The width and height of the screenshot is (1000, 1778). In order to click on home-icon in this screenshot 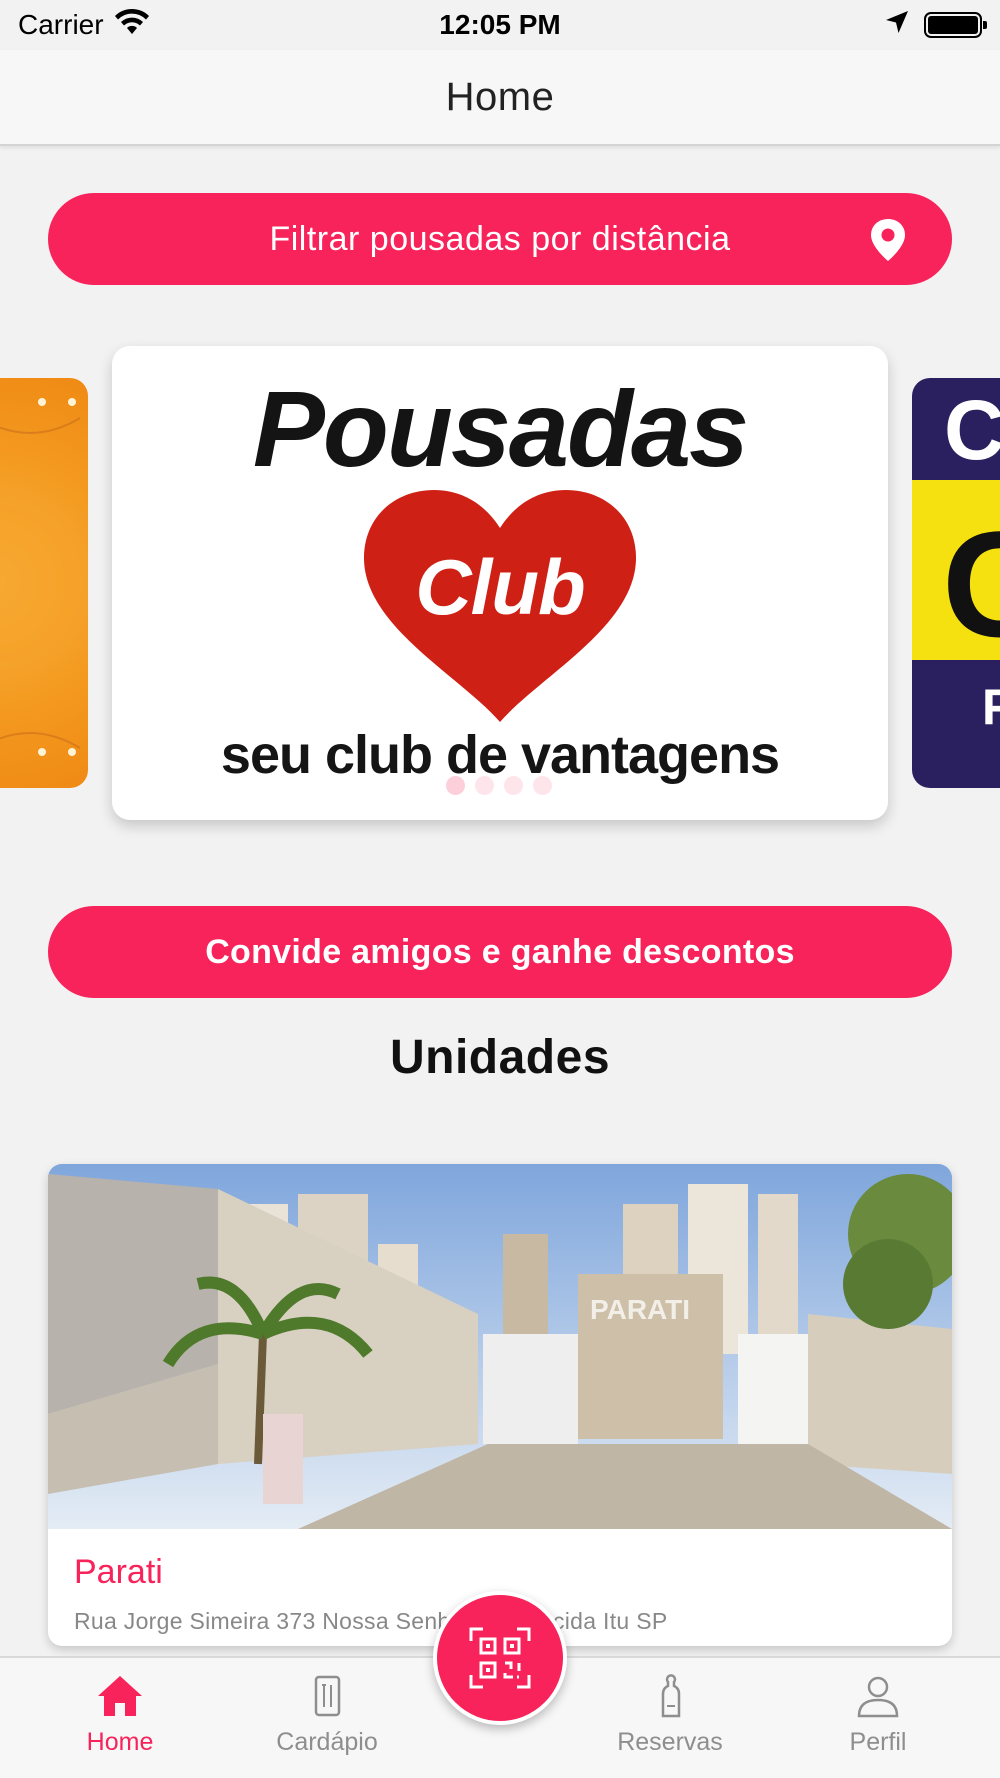, I will do `click(120, 1696)`.